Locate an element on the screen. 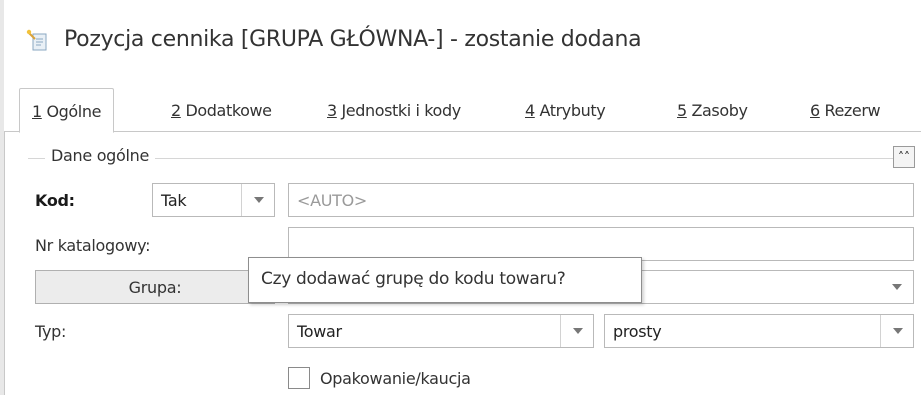  groupbox-title: Dane ogólne is located at coordinates (100, 155).